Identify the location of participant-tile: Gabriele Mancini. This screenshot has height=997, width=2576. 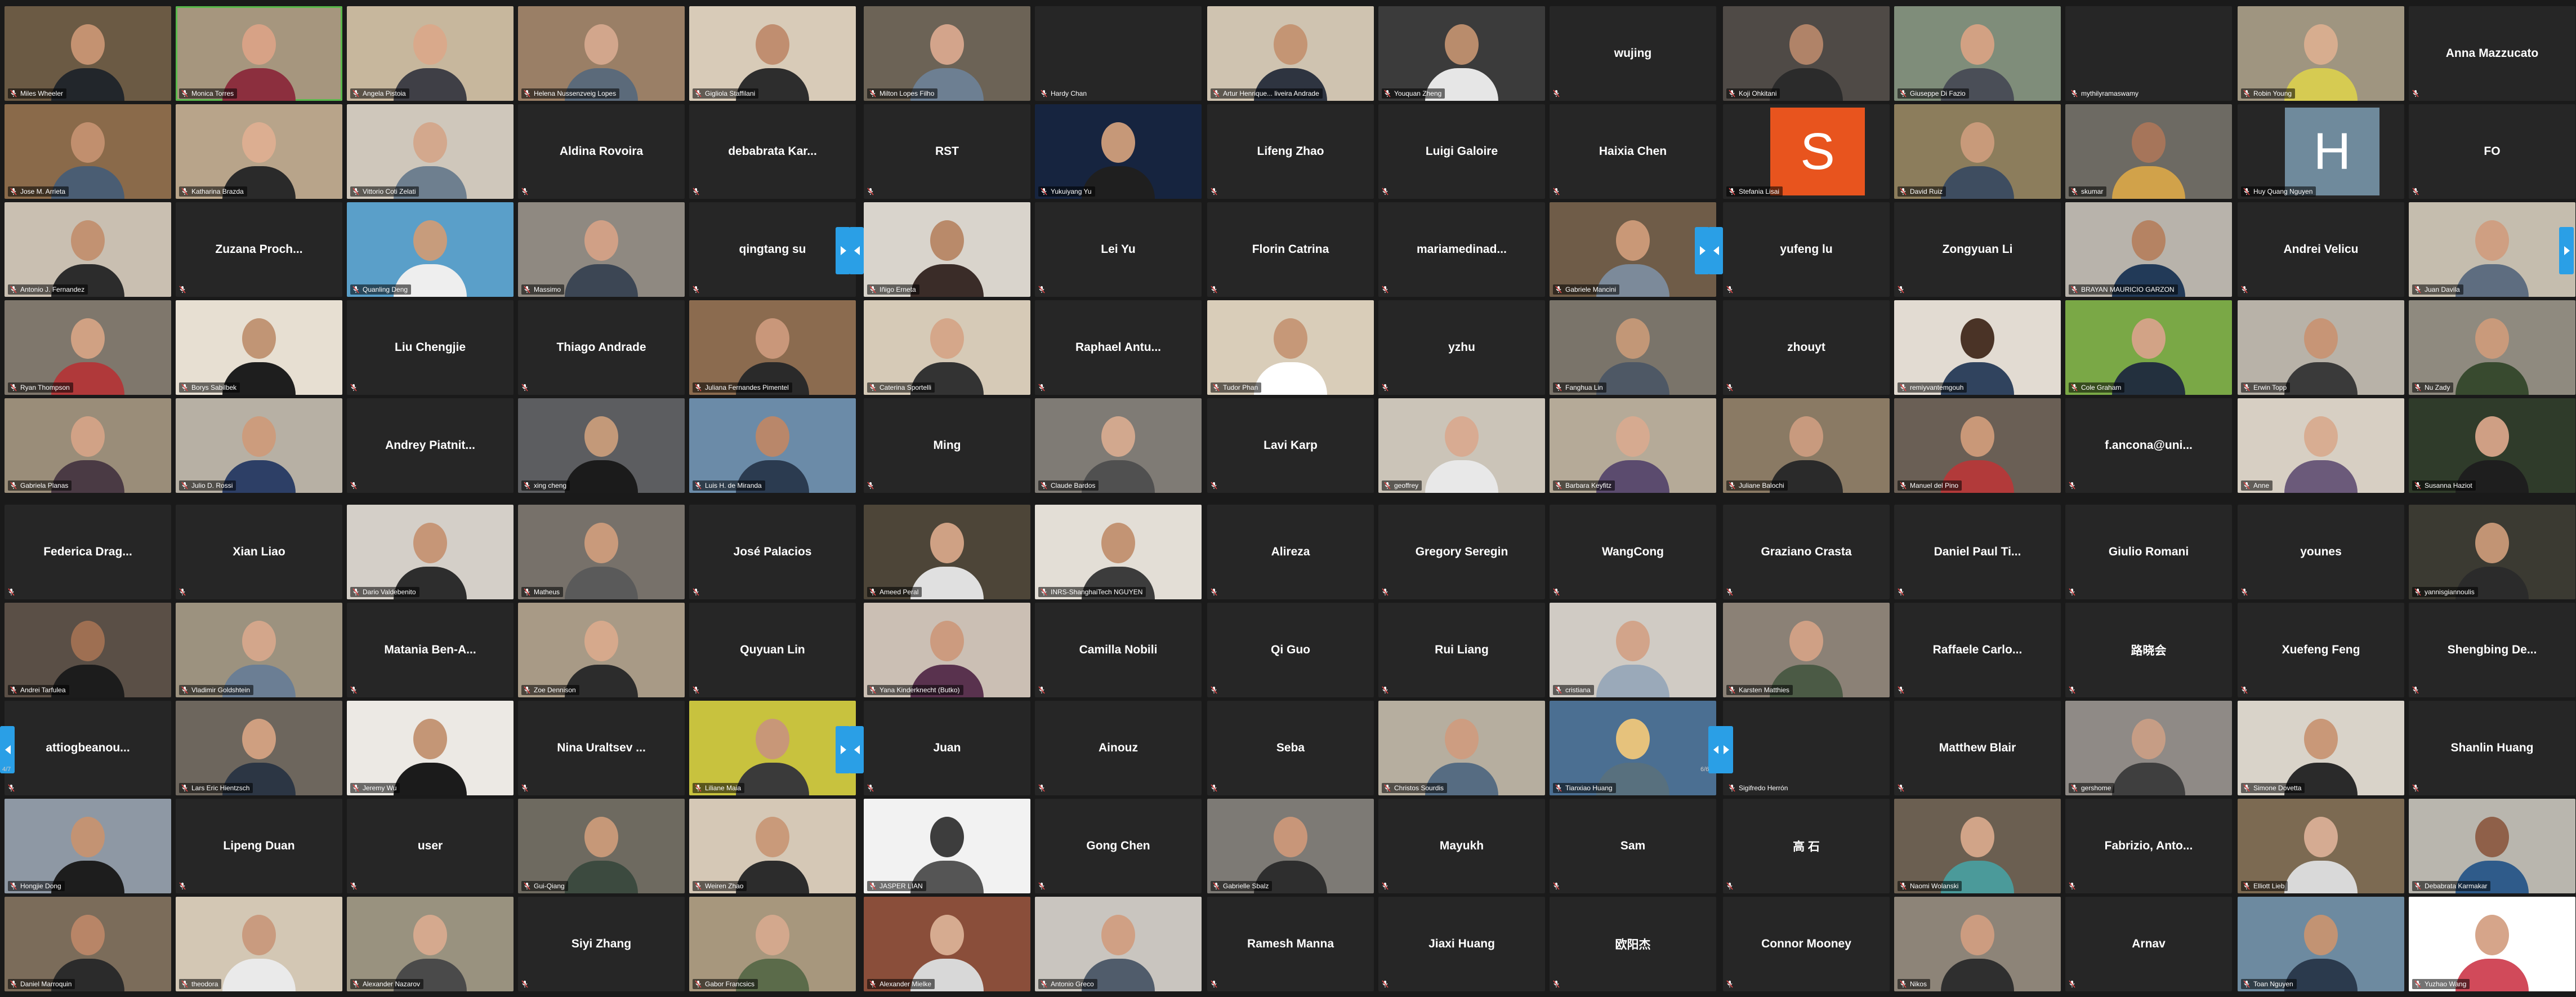
(1633, 250).